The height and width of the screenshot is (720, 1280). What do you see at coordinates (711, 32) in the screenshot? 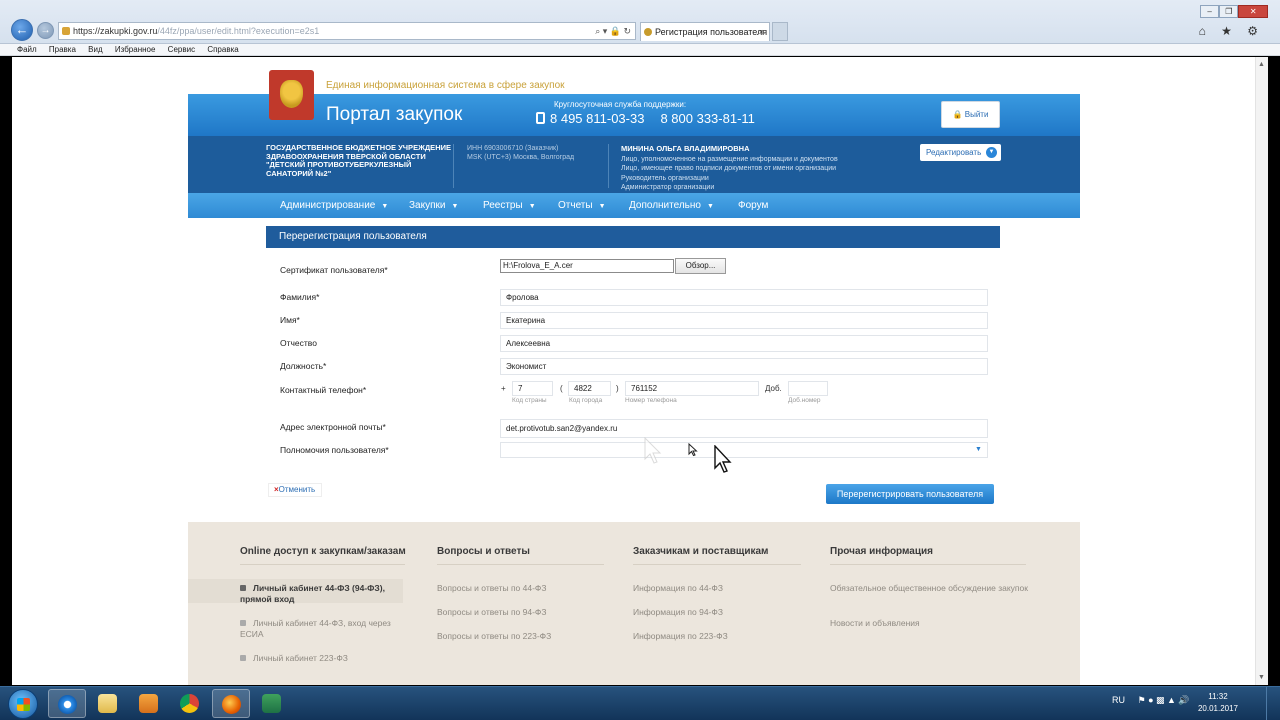
I see `tab-title: Регистрация пользователя` at bounding box center [711, 32].